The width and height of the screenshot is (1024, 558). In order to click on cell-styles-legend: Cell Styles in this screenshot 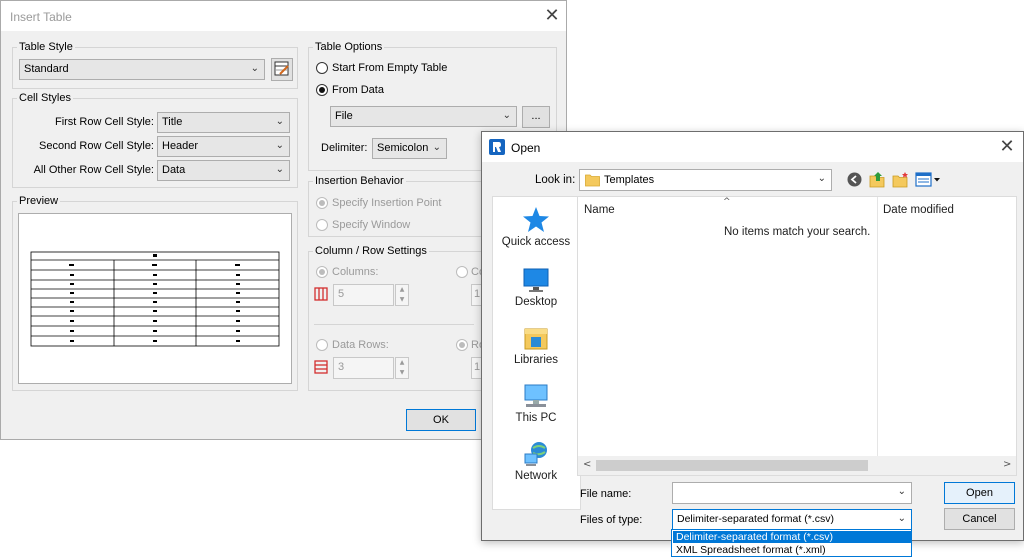, I will do `click(45, 98)`.